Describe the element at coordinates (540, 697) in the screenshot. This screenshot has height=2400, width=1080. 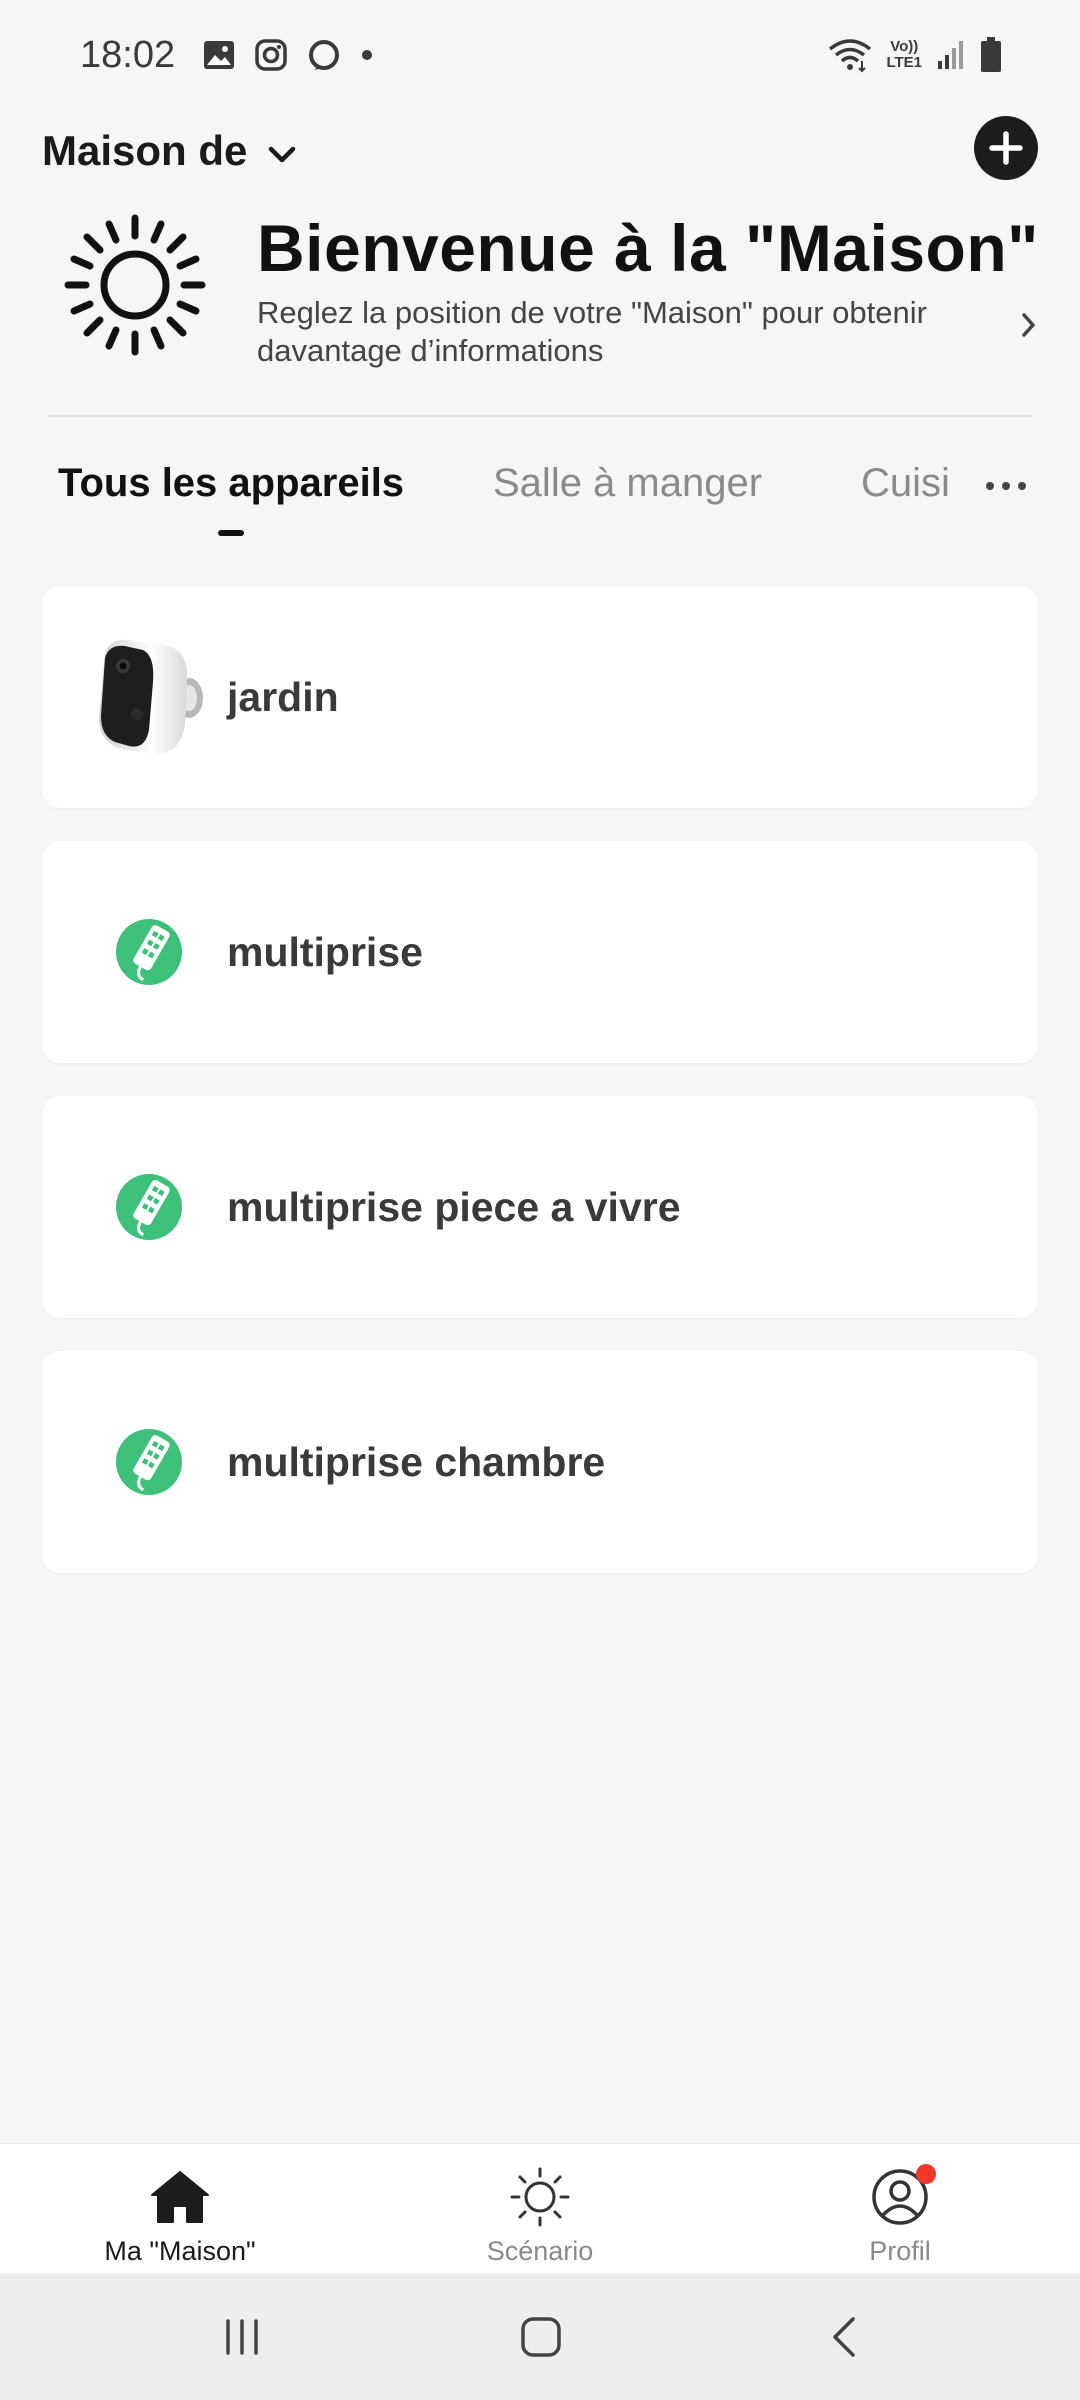
I see `device-card-jardin: jardin` at that location.